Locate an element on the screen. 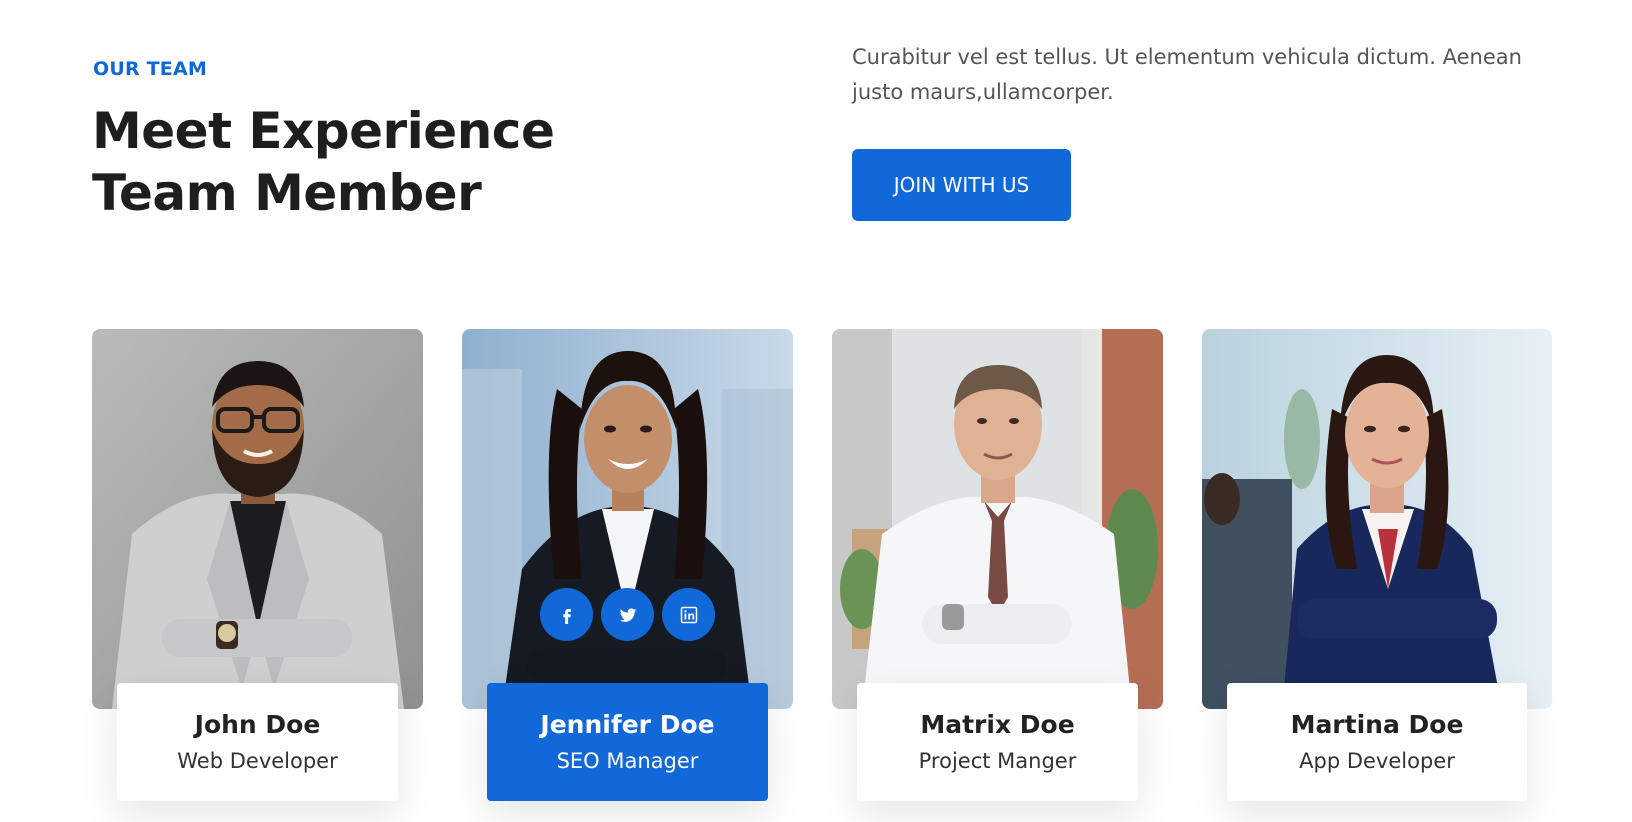 The height and width of the screenshot is (822, 1632). team-member-role: Web Developer is located at coordinates (257, 761).